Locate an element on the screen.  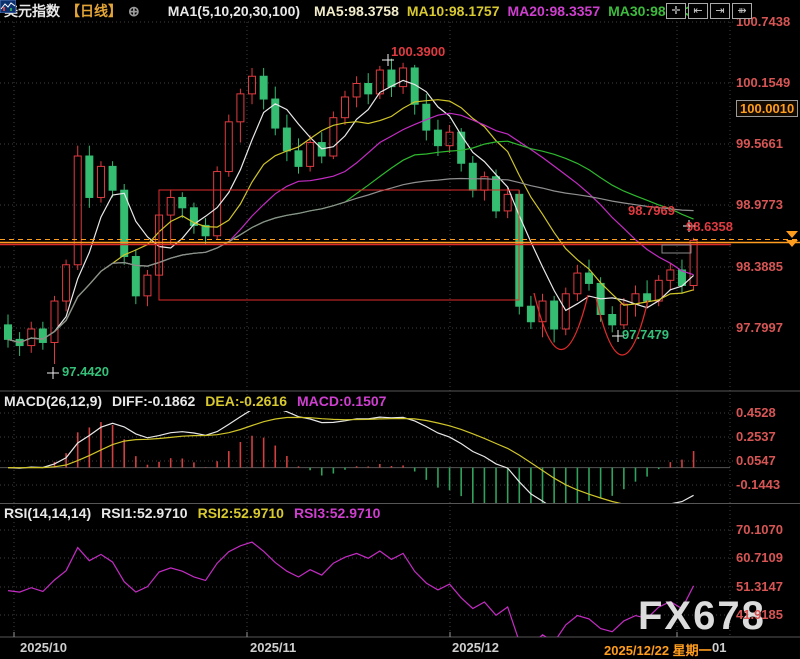
chart-toolbar: ✛ ⇤ ⇥ ⇻ is located at coordinates (709, 11).